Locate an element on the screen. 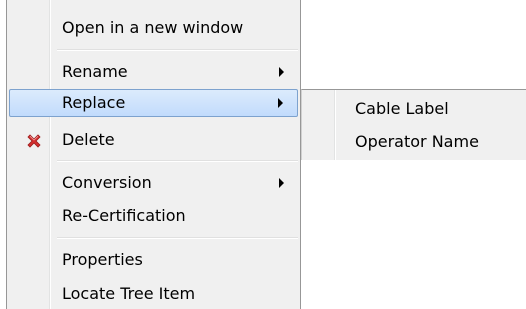  menu-item-label: Re-Certification is located at coordinates (124, 215).